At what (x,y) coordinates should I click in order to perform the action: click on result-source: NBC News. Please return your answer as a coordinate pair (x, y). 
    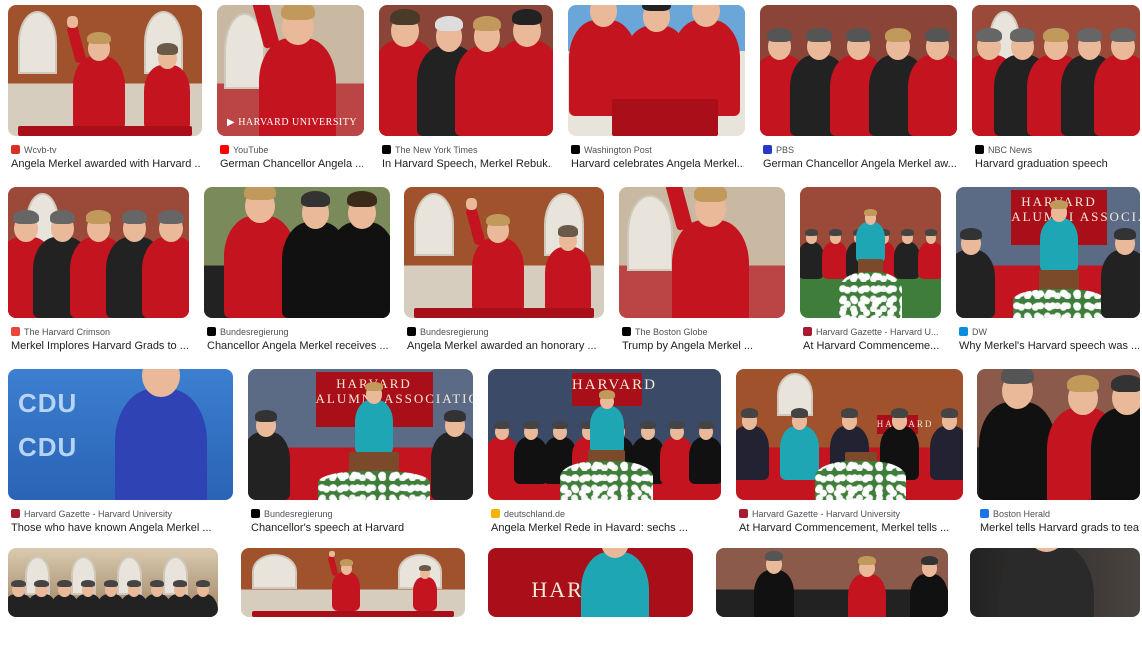
    Looking at the image, I should click on (1057, 150).